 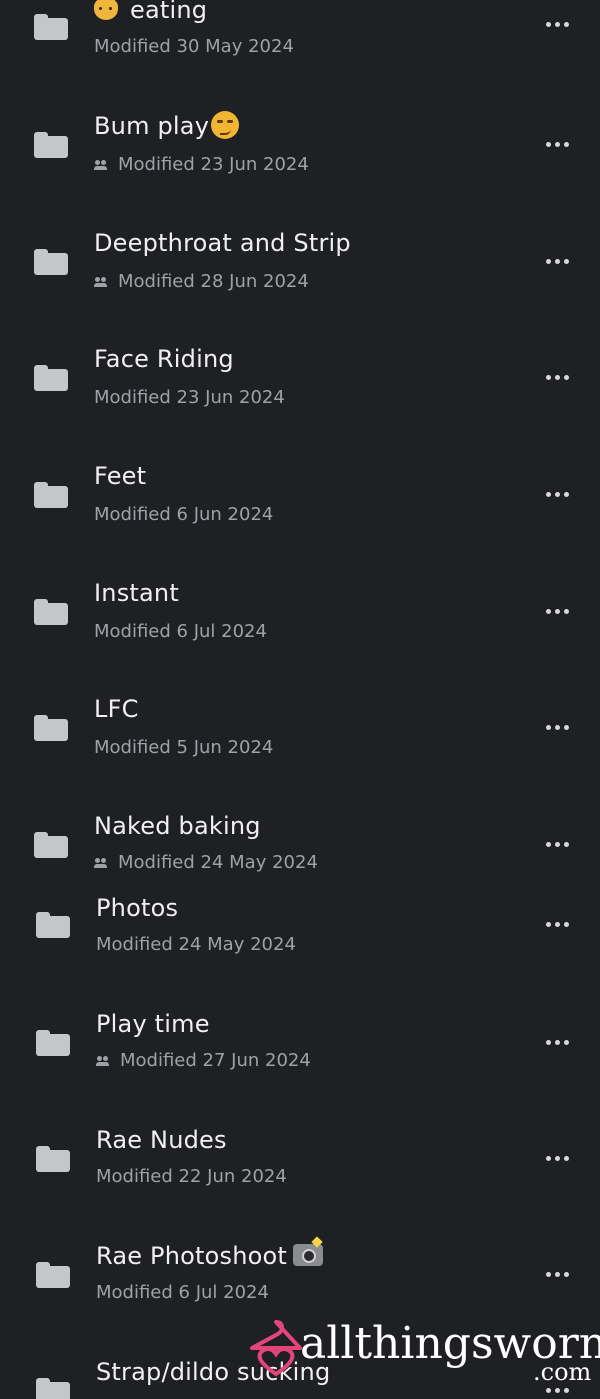 I want to click on folder-title: Instant, so click(x=136, y=593).